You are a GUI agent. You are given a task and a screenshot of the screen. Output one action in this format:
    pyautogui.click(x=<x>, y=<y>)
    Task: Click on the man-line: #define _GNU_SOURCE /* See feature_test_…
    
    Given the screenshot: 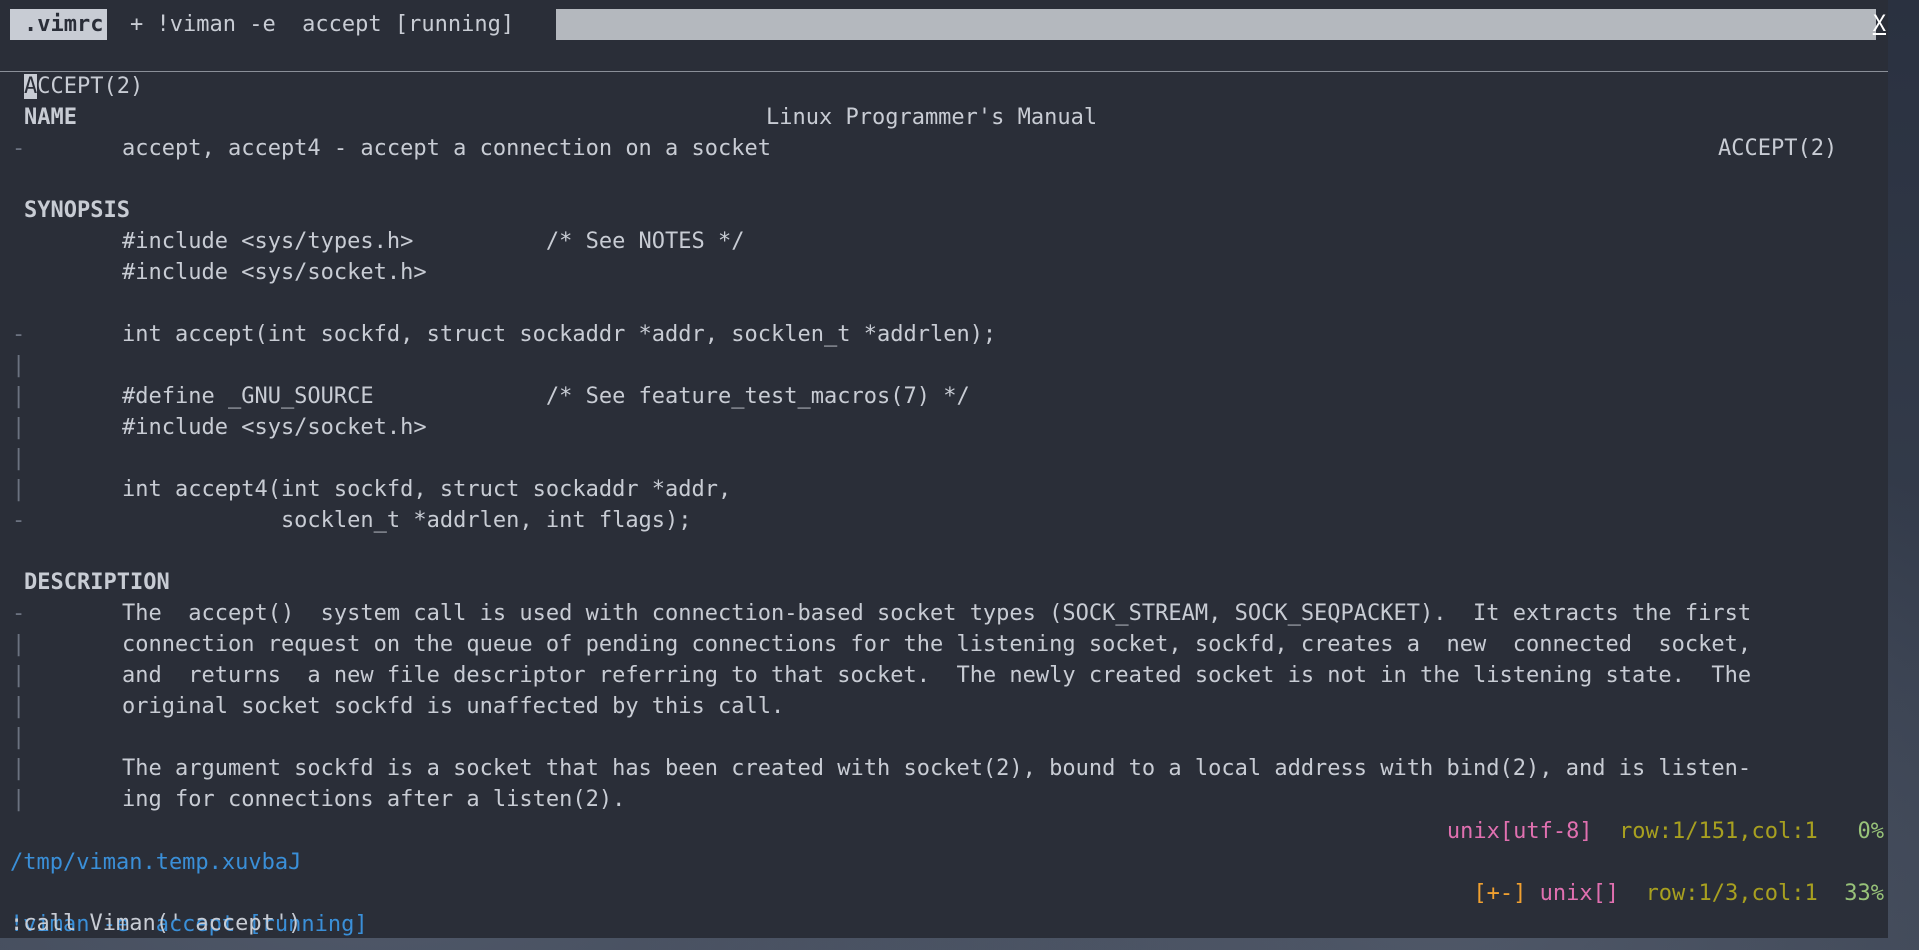 What is the action you would take?
    pyautogui.click(x=546, y=396)
    